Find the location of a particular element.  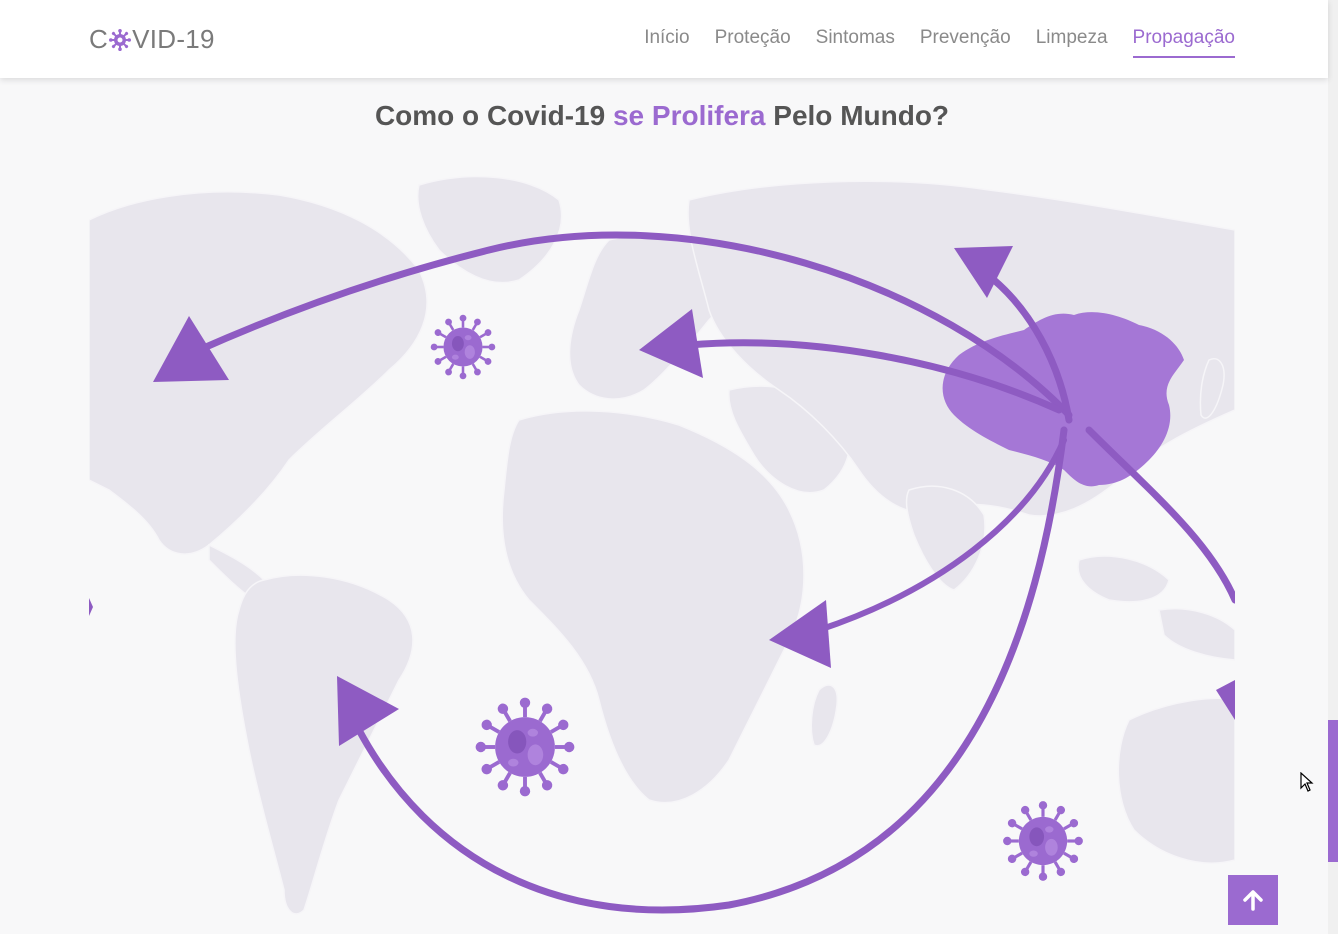

nav-item-protecao: Proteção is located at coordinates (753, 42).